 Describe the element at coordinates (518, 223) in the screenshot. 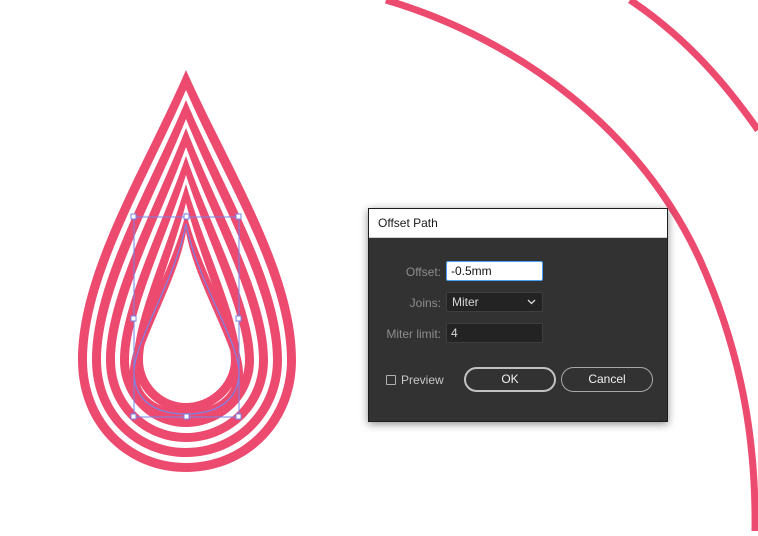

I see `dialog-titlebar: Offset Path` at that location.